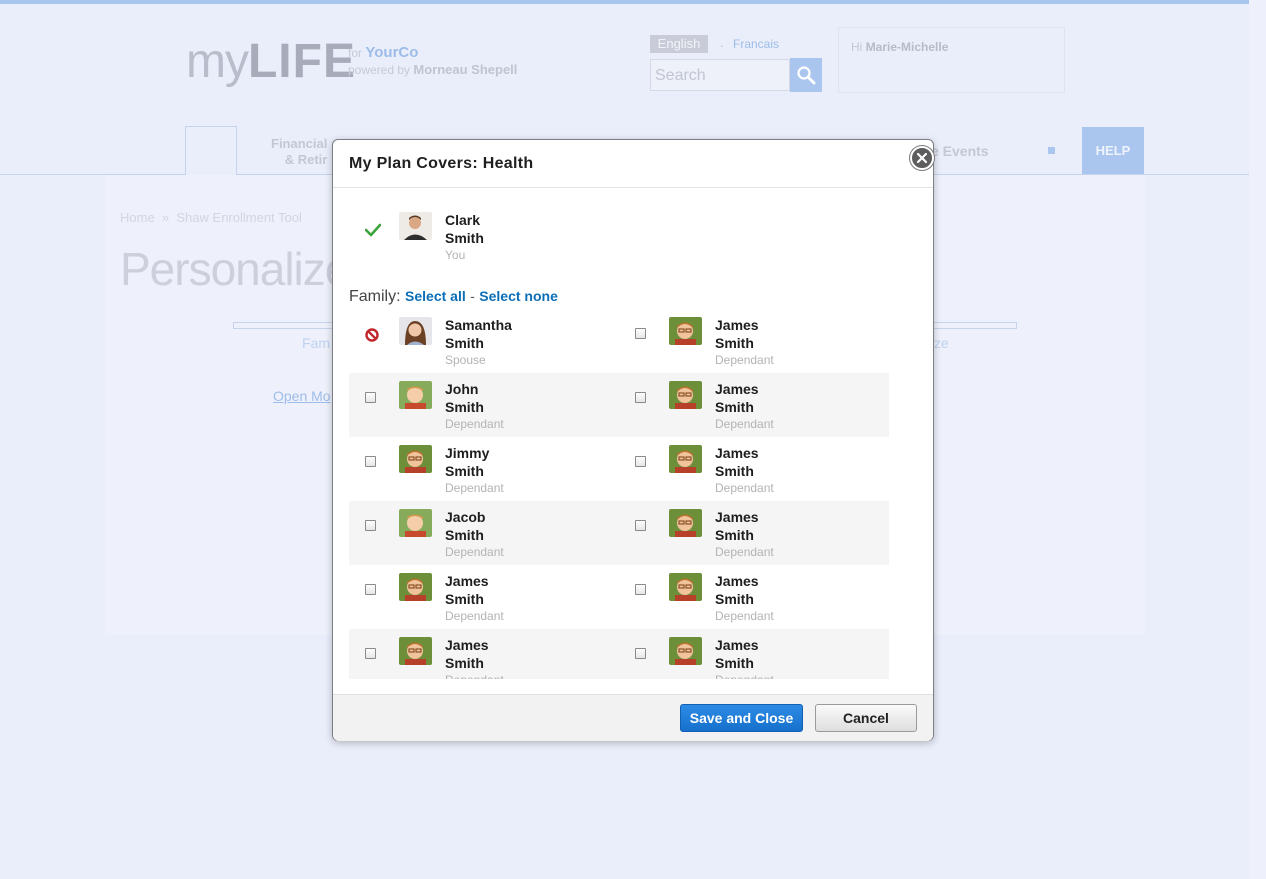  I want to click on search-input: Search, so click(720, 75).